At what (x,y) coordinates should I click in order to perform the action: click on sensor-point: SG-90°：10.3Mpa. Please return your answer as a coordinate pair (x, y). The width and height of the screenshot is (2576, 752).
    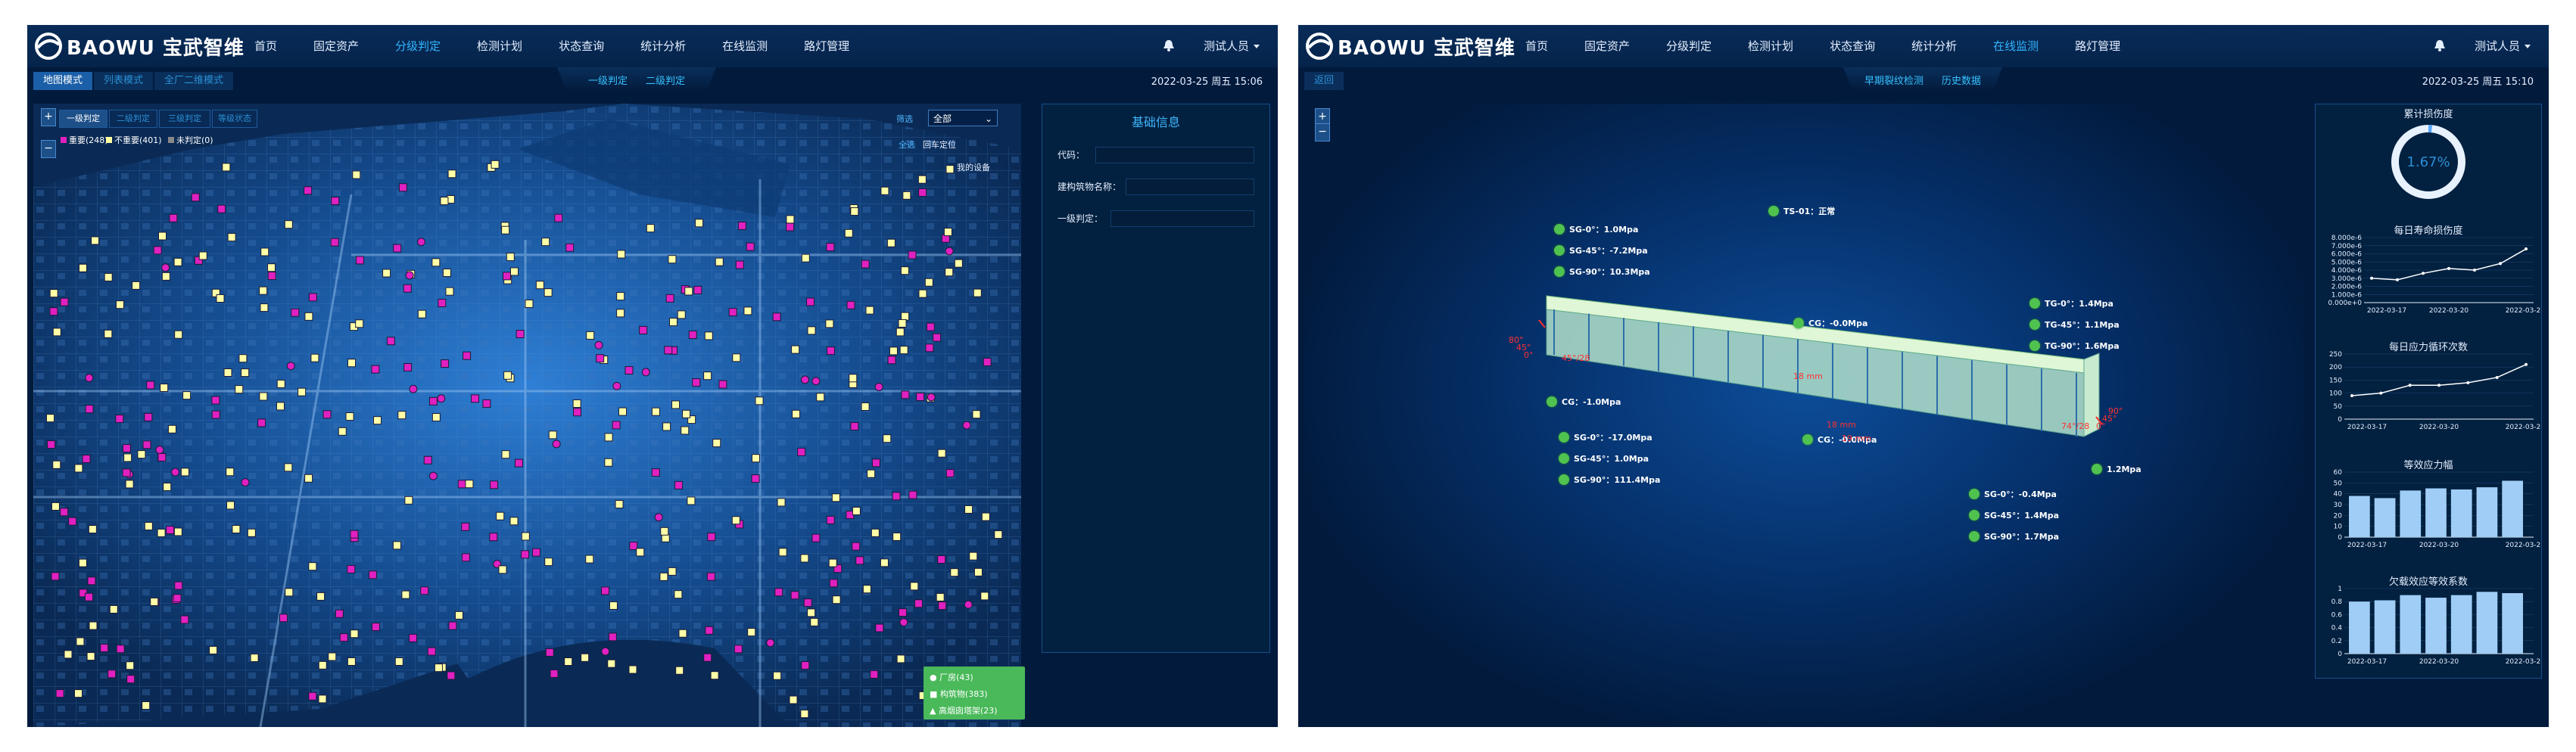
    Looking at the image, I should click on (1602, 272).